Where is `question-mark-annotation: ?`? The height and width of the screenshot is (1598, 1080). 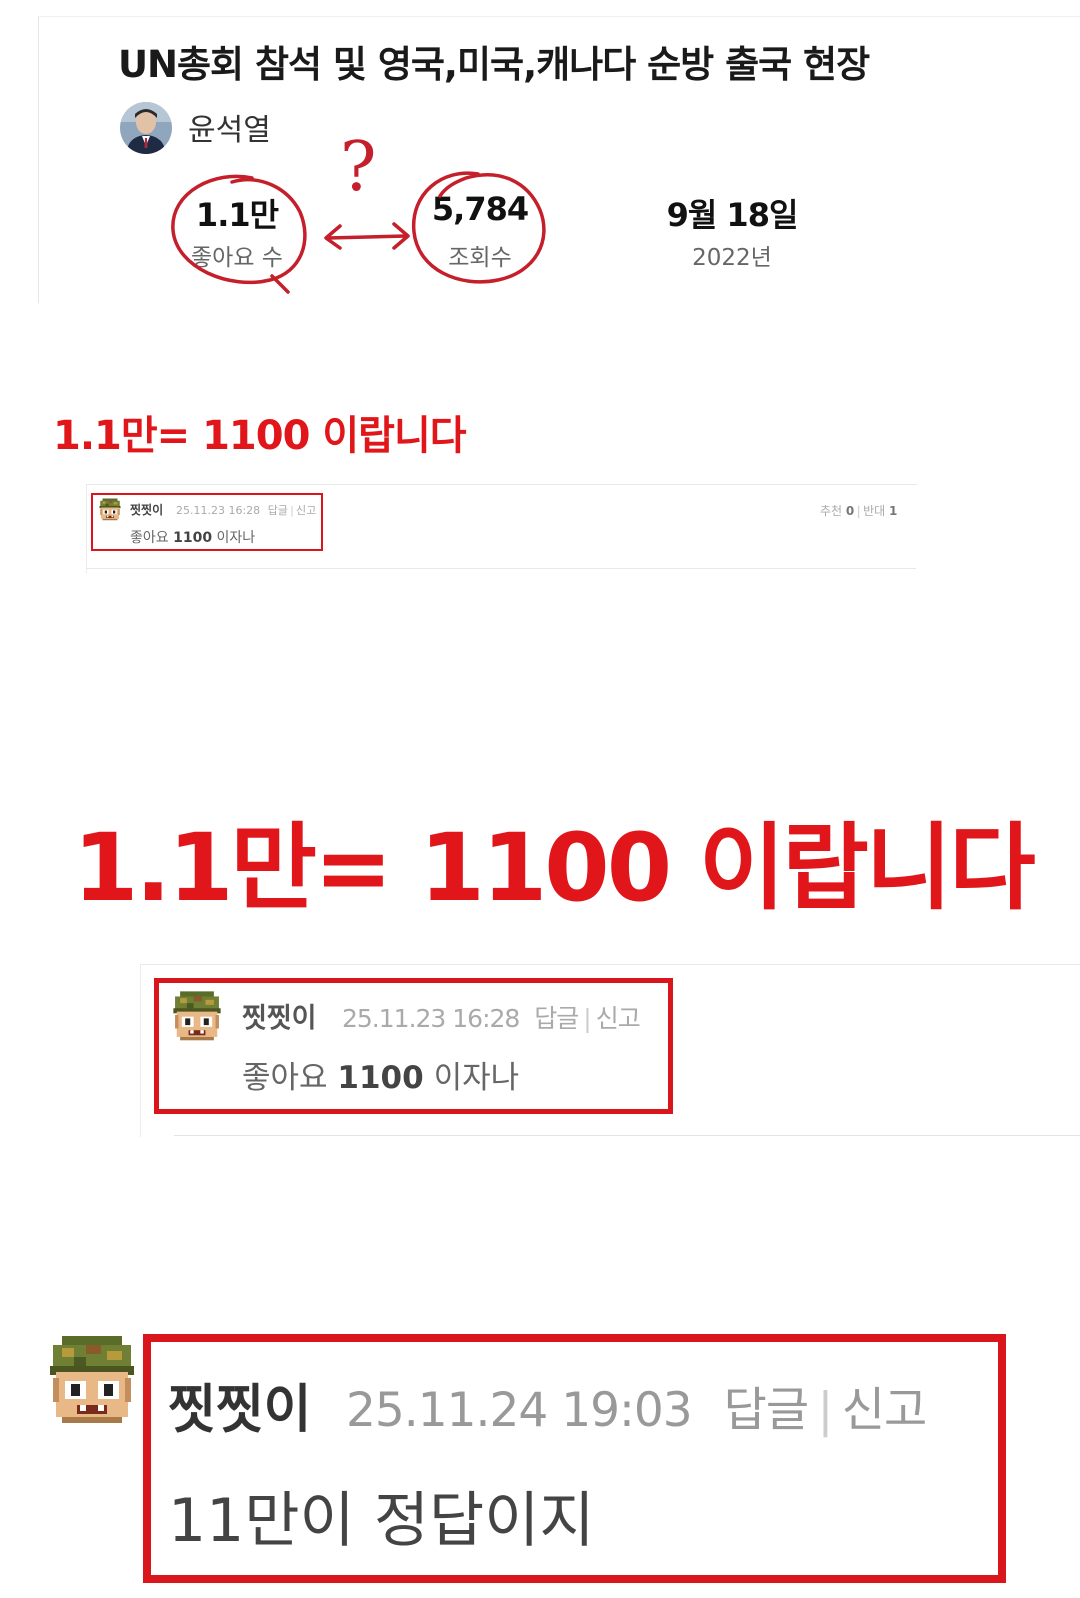 question-mark-annotation: ? is located at coordinates (358, 167).